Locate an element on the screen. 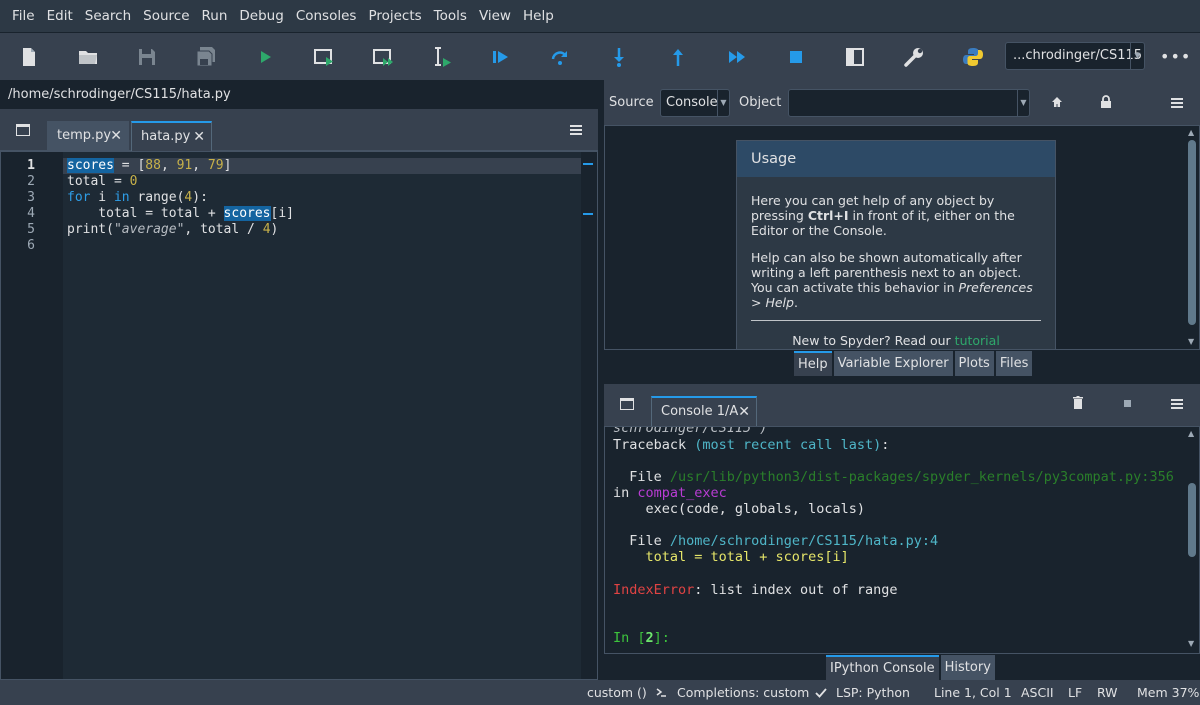 This screenshot has width=1200, height=705. step-into-icon is located at coordinates (619, 57).